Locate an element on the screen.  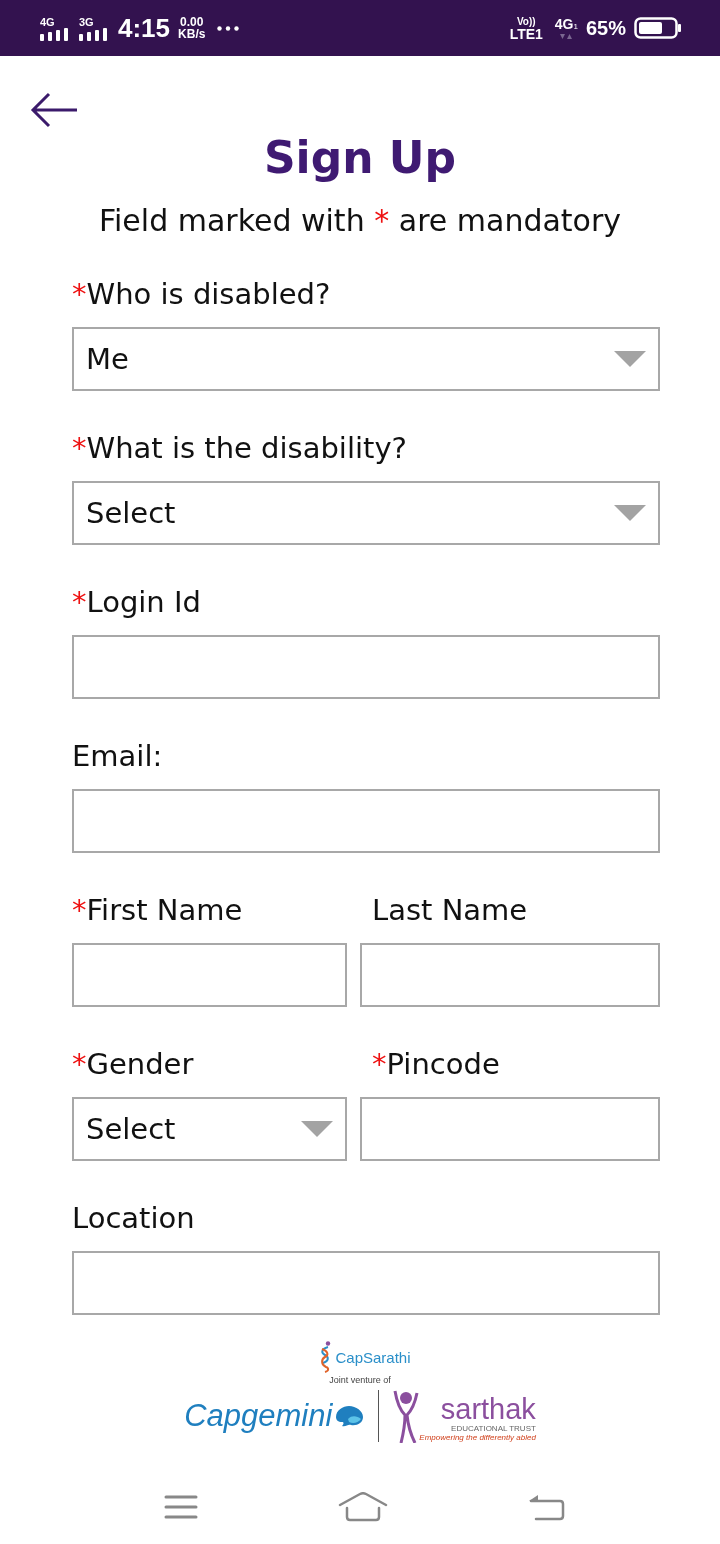
field-label: *What is the disability? is located at coordinates (239, 448).